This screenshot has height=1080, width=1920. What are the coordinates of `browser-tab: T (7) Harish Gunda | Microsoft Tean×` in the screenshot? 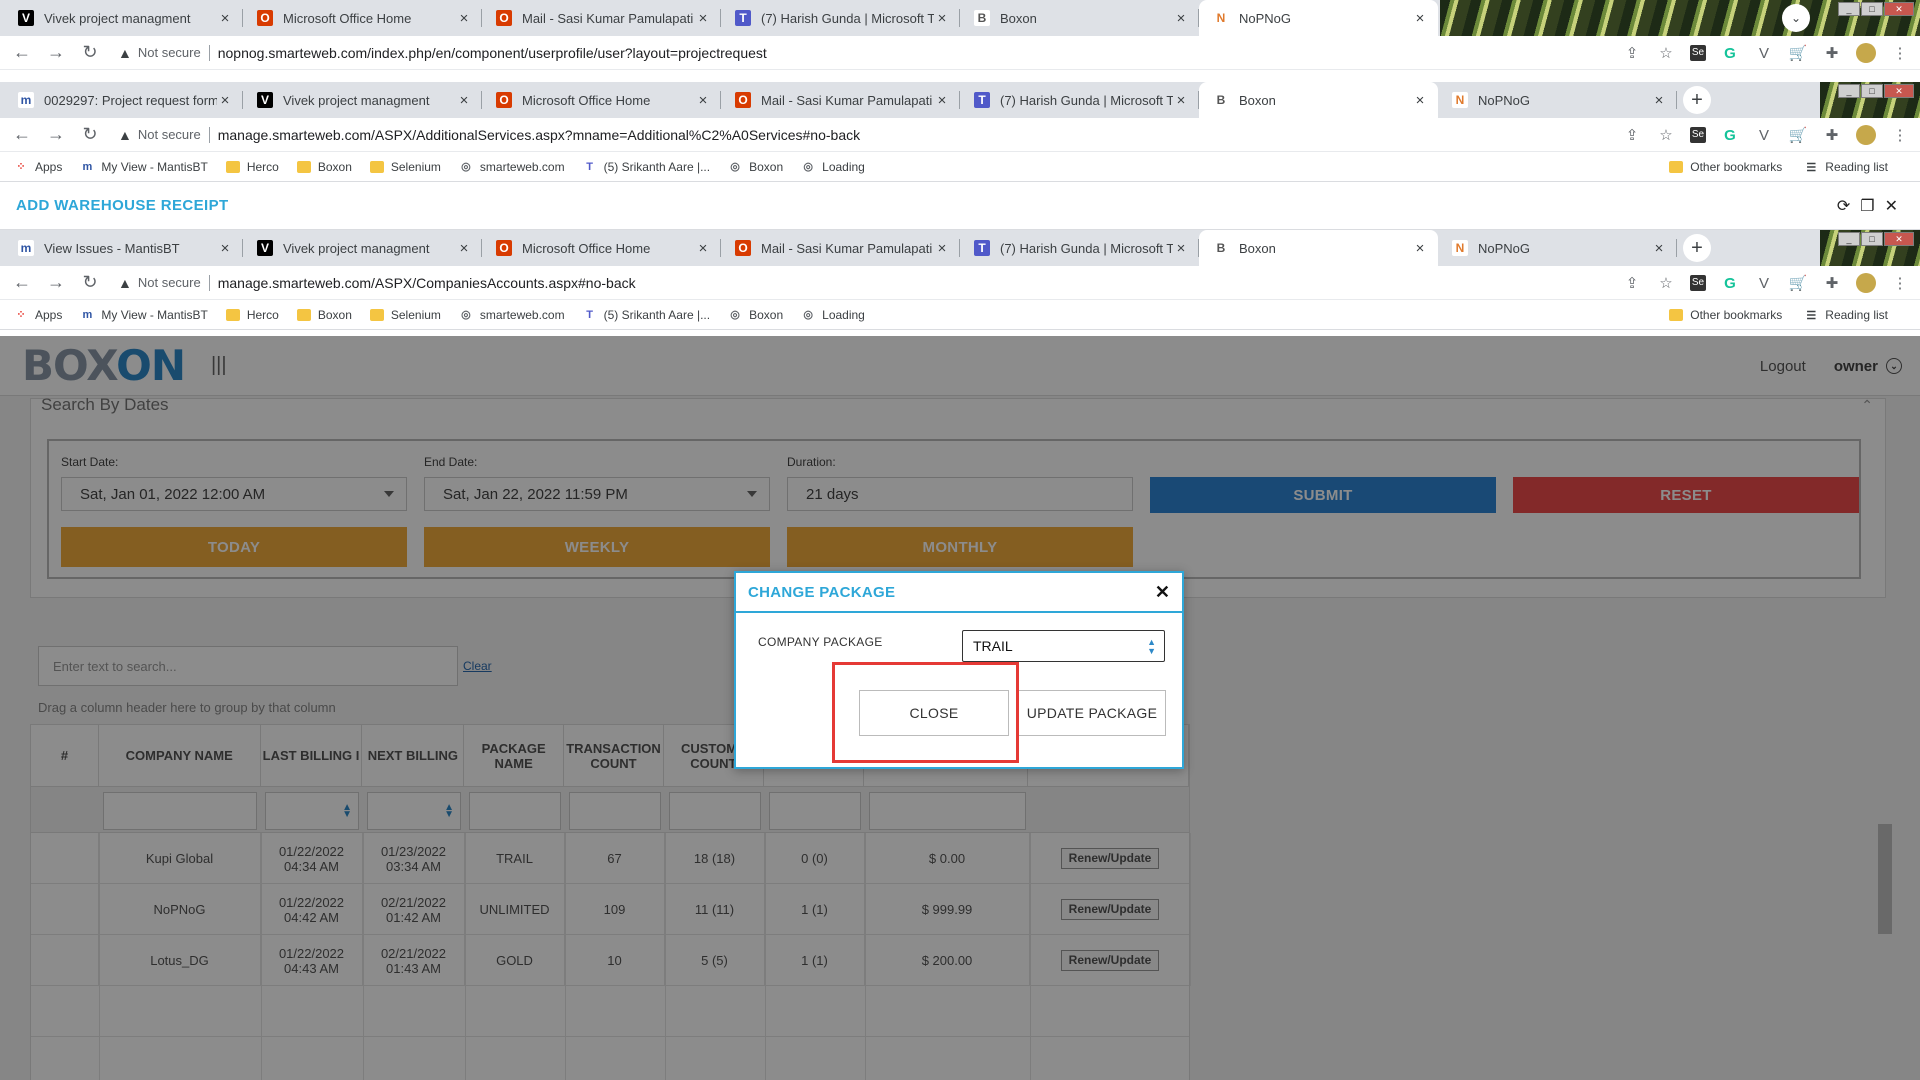 It's located at (1079, 248).